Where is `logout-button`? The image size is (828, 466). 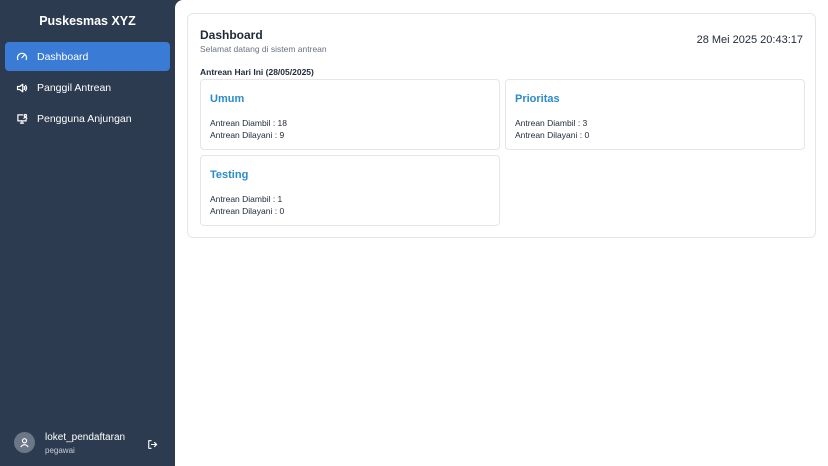
logout-button is located at coordinates (152, 443).